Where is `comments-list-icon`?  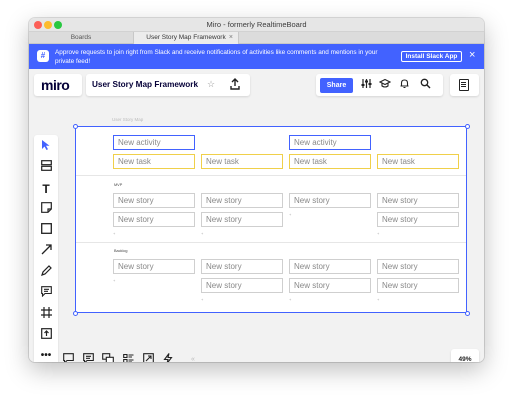 comments-list-icon is located at coordinates (68, 357).